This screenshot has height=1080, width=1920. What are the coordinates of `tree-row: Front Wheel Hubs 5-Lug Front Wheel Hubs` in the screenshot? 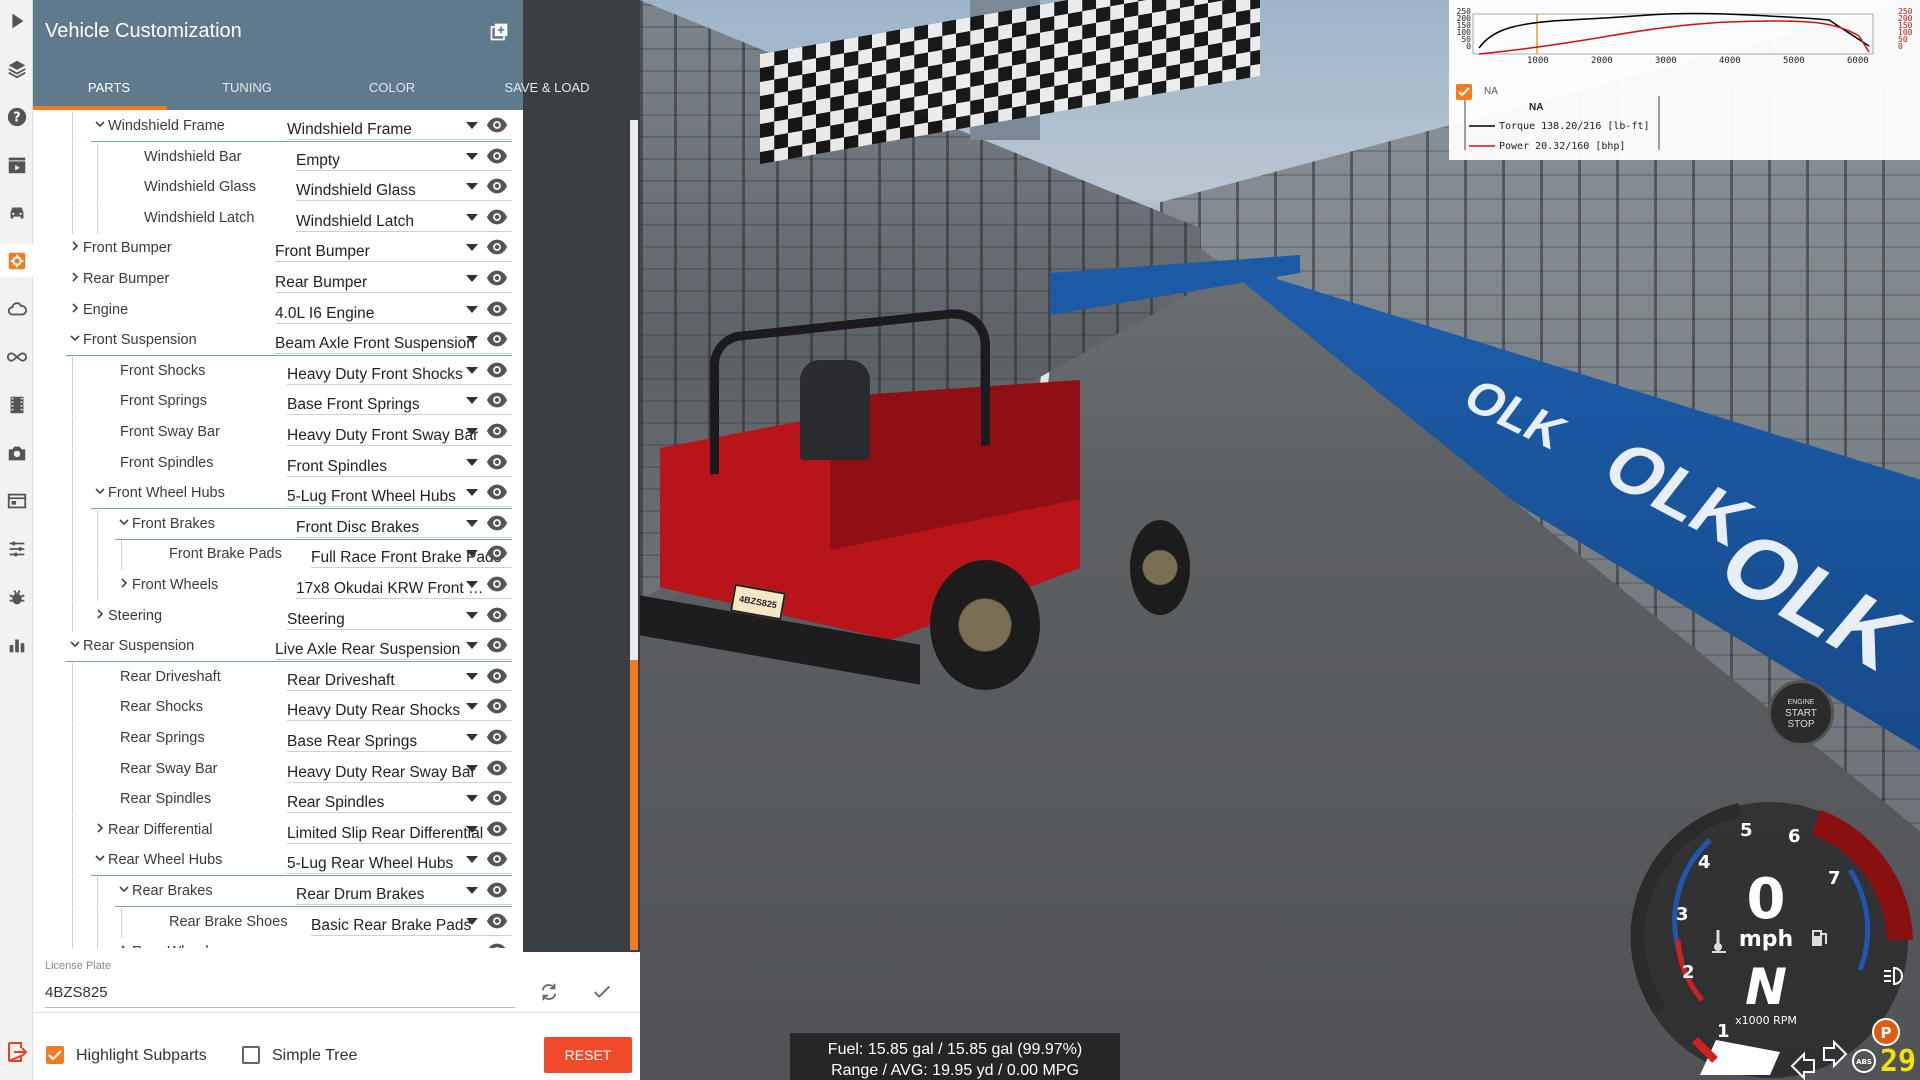 It's located at (278, 494).